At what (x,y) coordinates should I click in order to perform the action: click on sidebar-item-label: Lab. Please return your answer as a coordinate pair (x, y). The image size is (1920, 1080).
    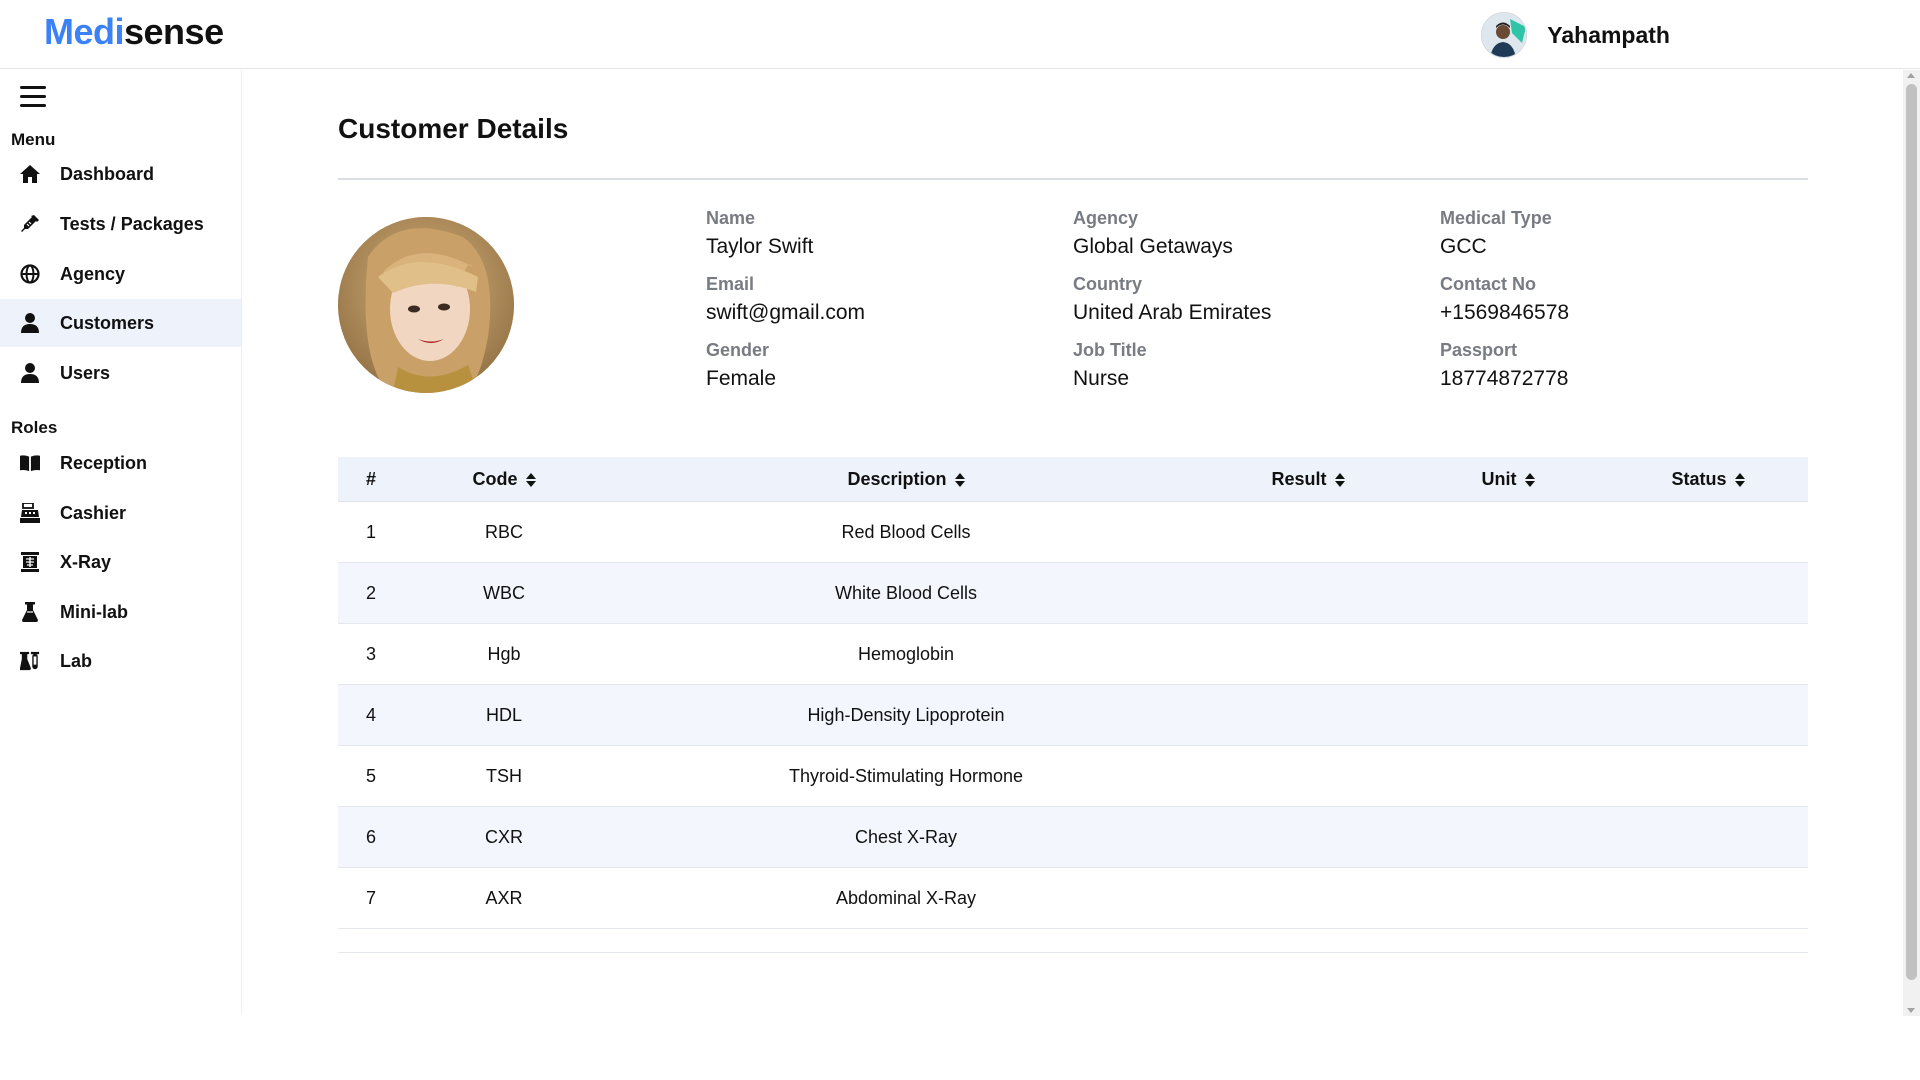
    Looking at the image, I should click on (76, 660).